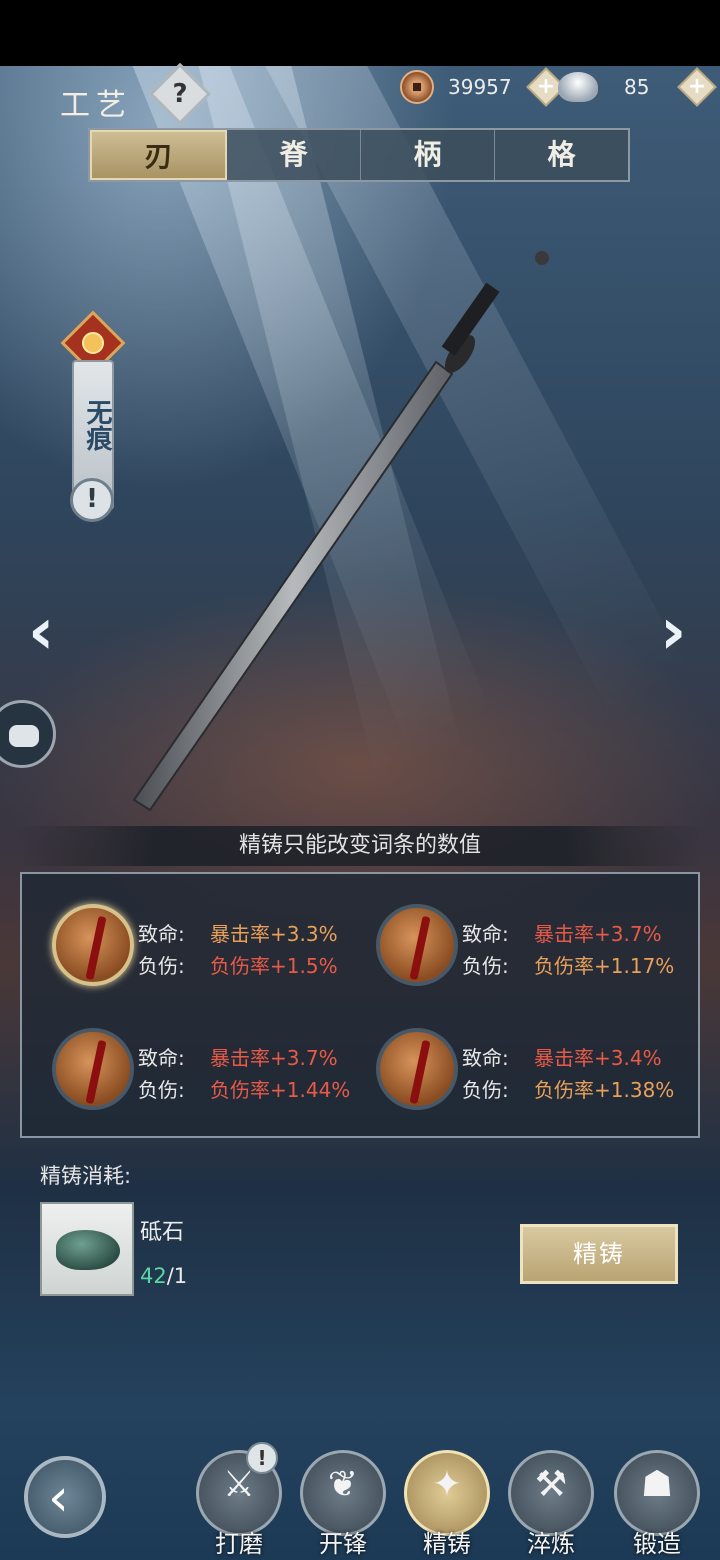 The width and height of the screenshot is (720, 1560). I want to click on question-icon: ?, so click(180, 94).